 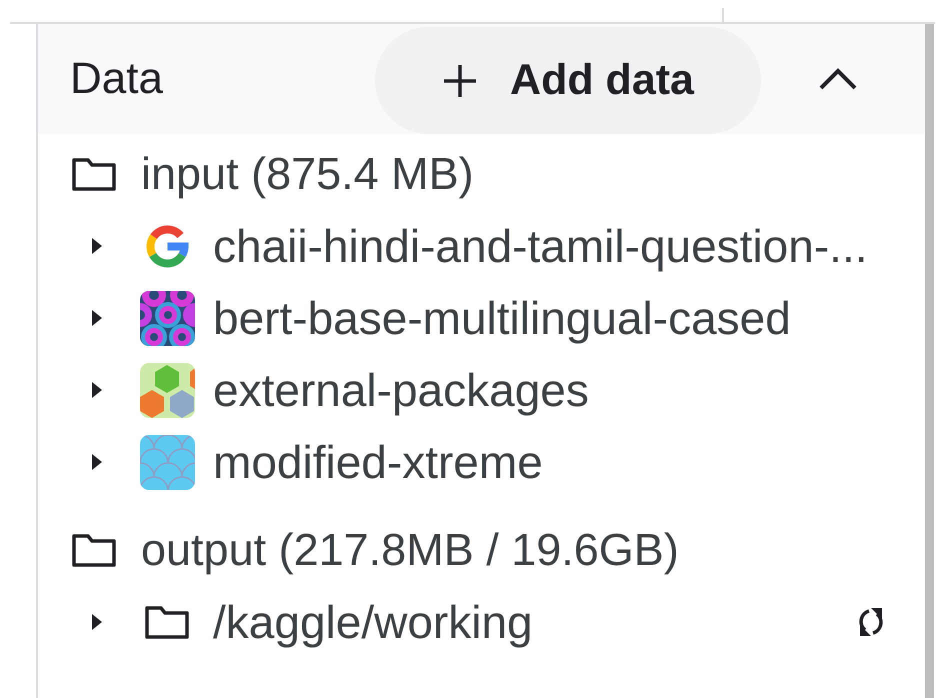 I want to click on panel-title: Data, so click(x=117, y=79).